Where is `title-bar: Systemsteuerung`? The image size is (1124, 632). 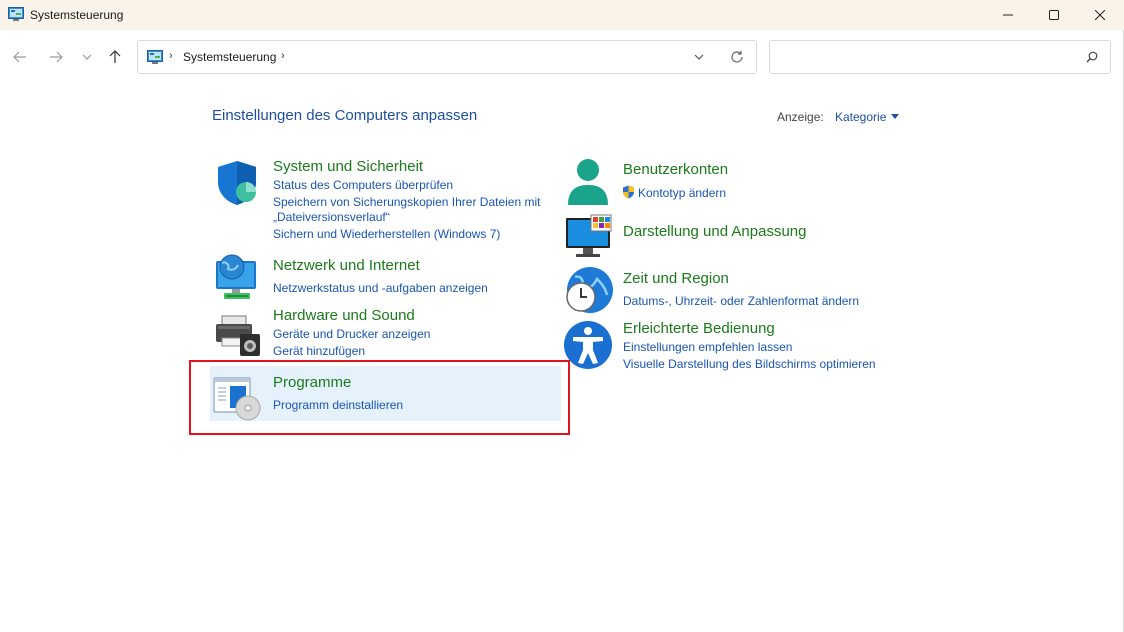 title-bar: Systemsteuerung is located at coordinates (562, 15).